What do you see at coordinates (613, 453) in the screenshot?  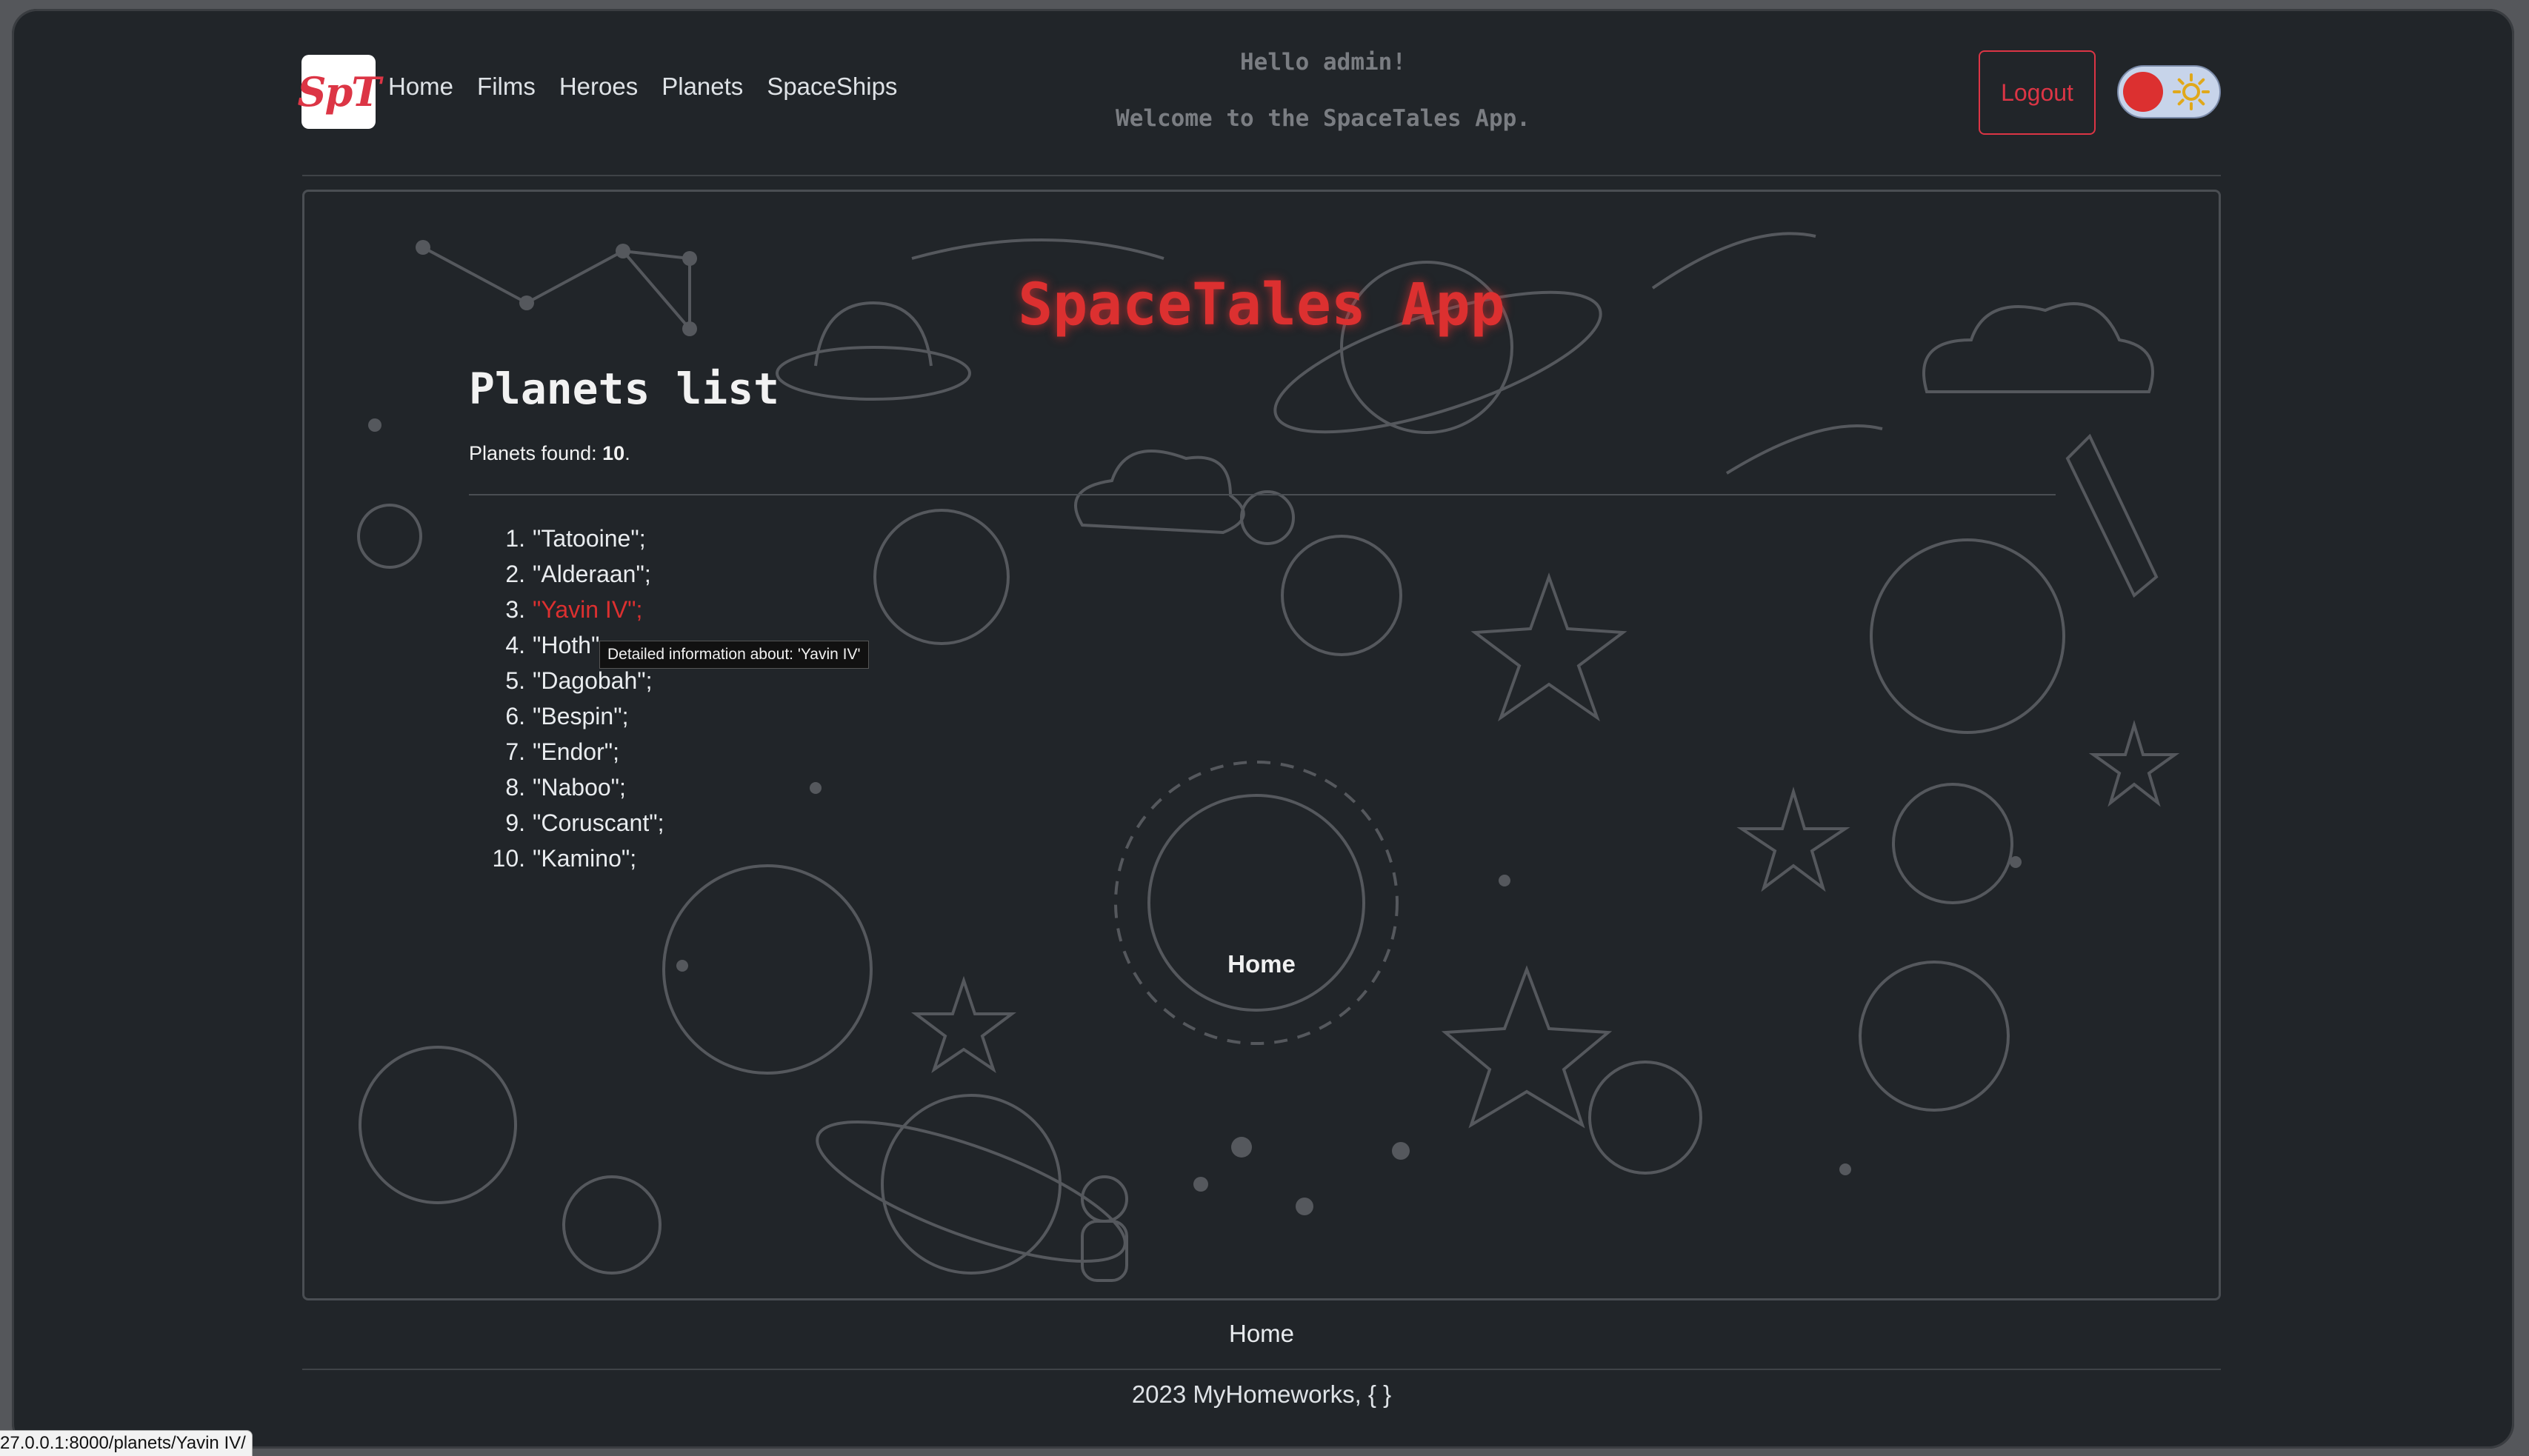 I see `found-count: 10` at bounding box center [613, 453].